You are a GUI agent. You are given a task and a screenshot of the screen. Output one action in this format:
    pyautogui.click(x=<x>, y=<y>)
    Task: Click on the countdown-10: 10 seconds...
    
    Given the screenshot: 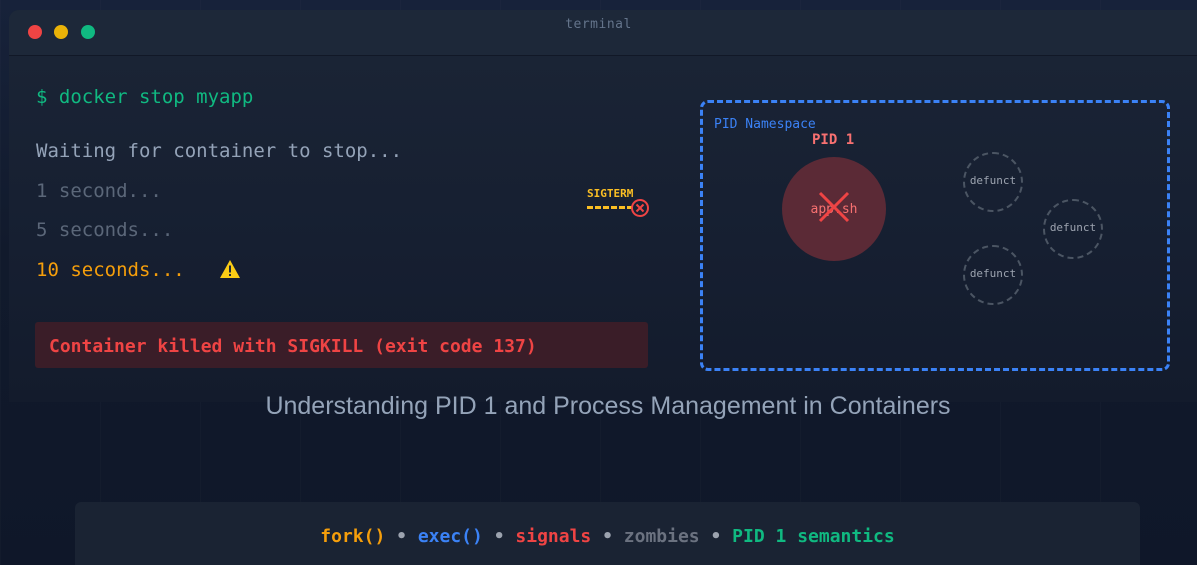 What is the action you would take?
    pyautogui.click(x=110, y=270)
    